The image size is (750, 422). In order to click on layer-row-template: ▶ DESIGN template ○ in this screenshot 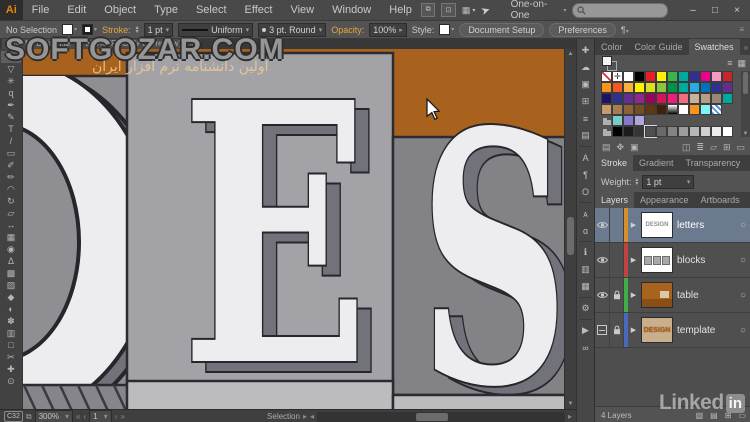, I will do `click(672, 330)`.